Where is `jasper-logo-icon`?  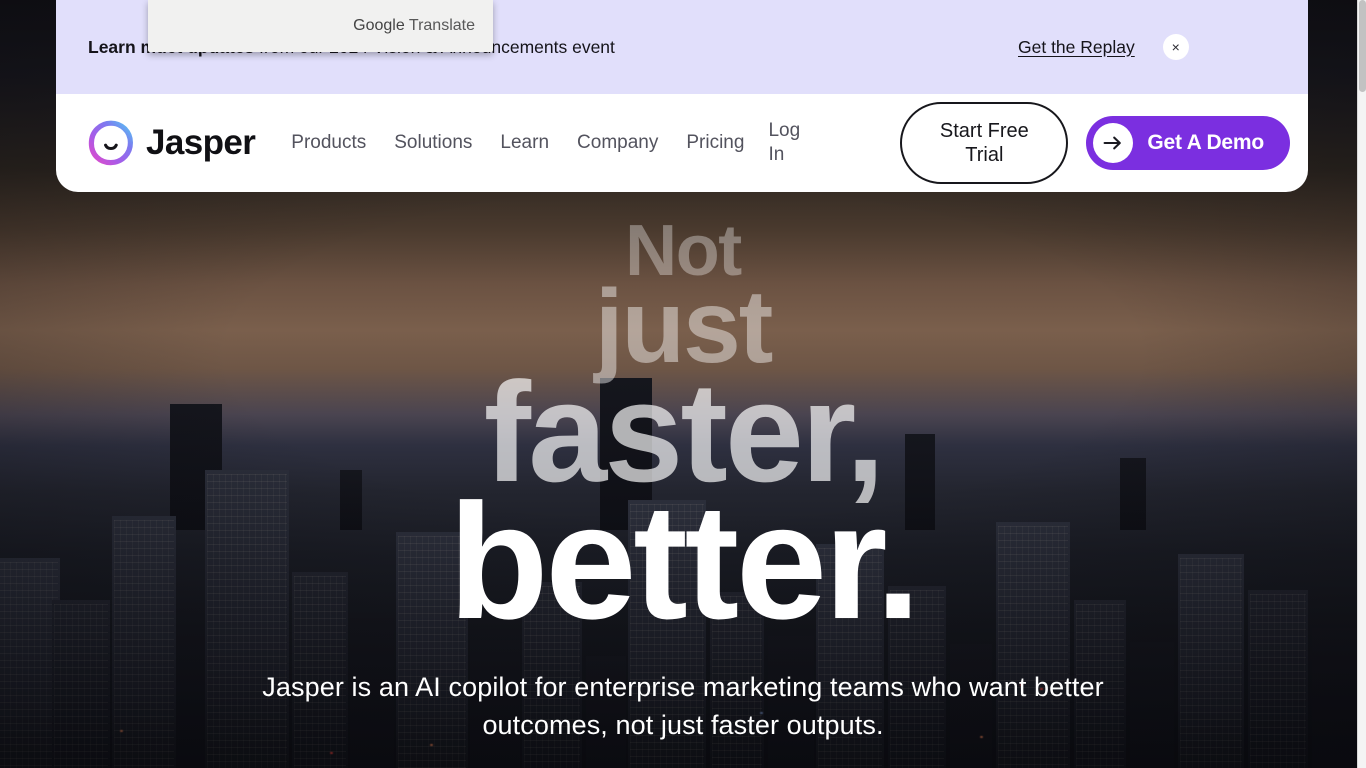
jasper-logo-icon is located at coordinates (111, 143).